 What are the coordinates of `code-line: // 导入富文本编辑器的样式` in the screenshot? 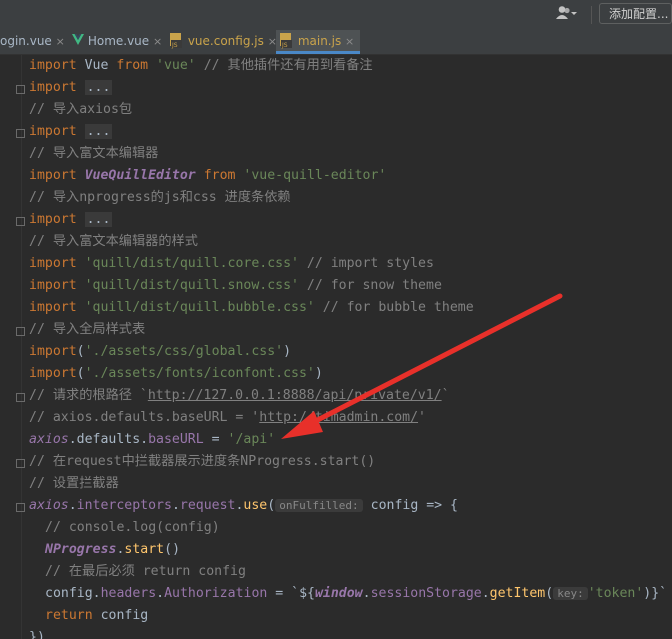 It's located at (113, 241).